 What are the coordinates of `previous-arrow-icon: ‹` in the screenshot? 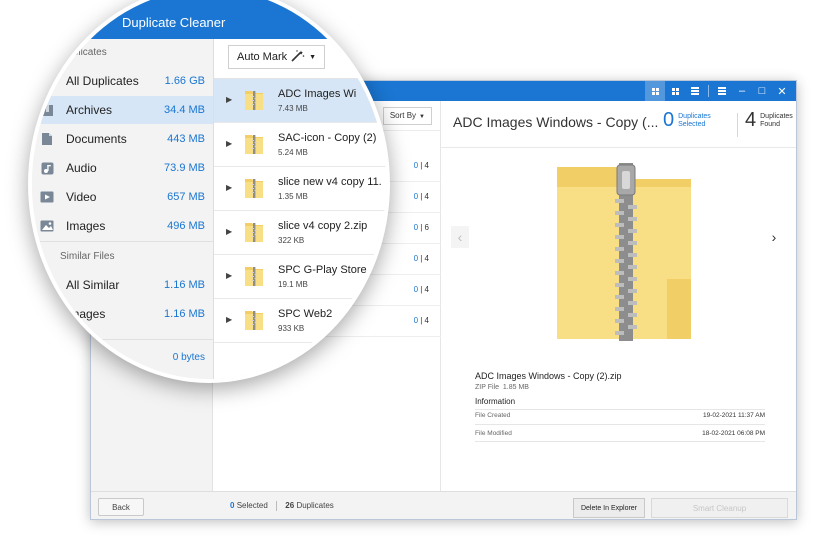 It's located at (460, 237).